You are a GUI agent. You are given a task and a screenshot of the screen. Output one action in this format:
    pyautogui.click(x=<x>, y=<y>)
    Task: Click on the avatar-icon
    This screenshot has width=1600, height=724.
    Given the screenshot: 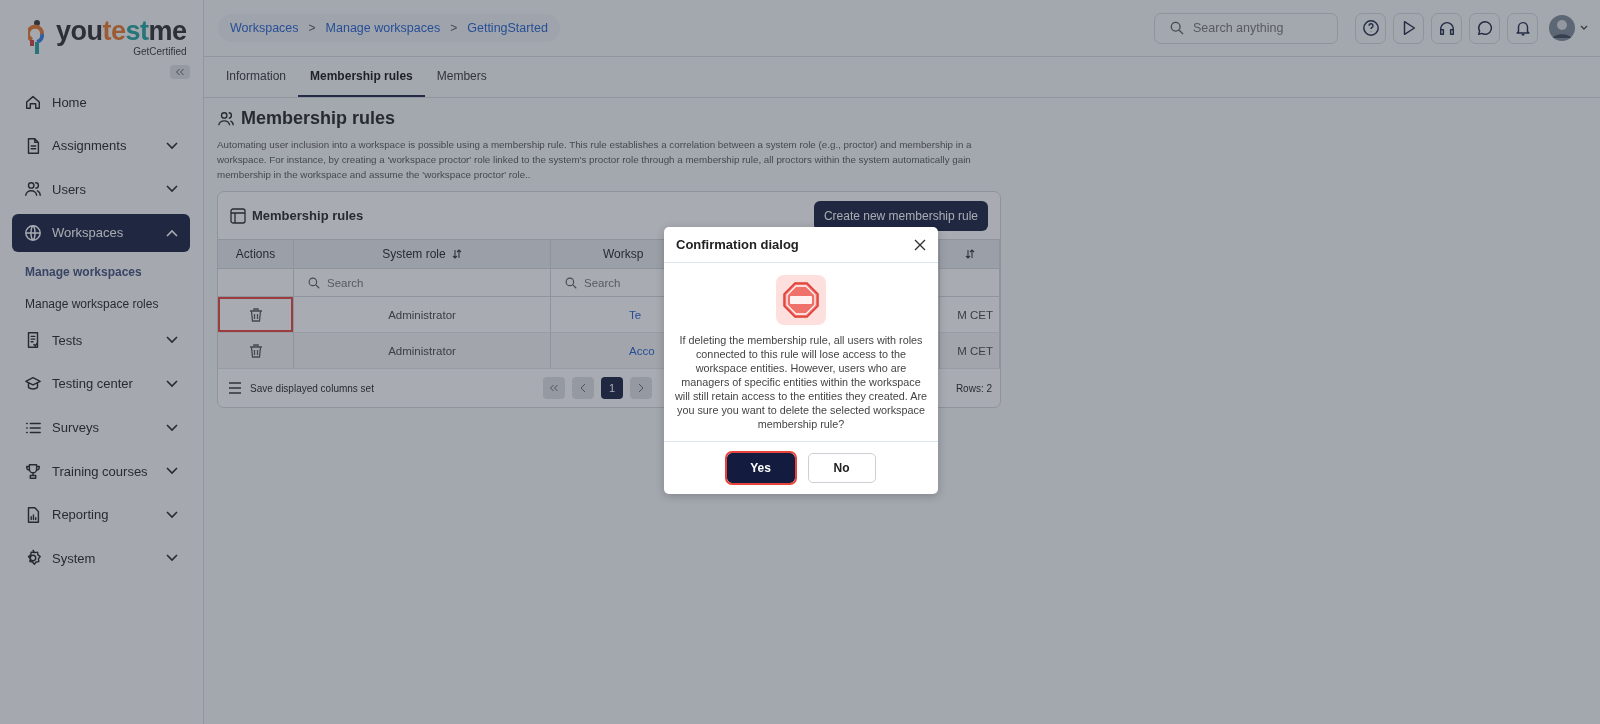 What is the action you would take?
    pyautogui.click(x=1562, y=28)
    